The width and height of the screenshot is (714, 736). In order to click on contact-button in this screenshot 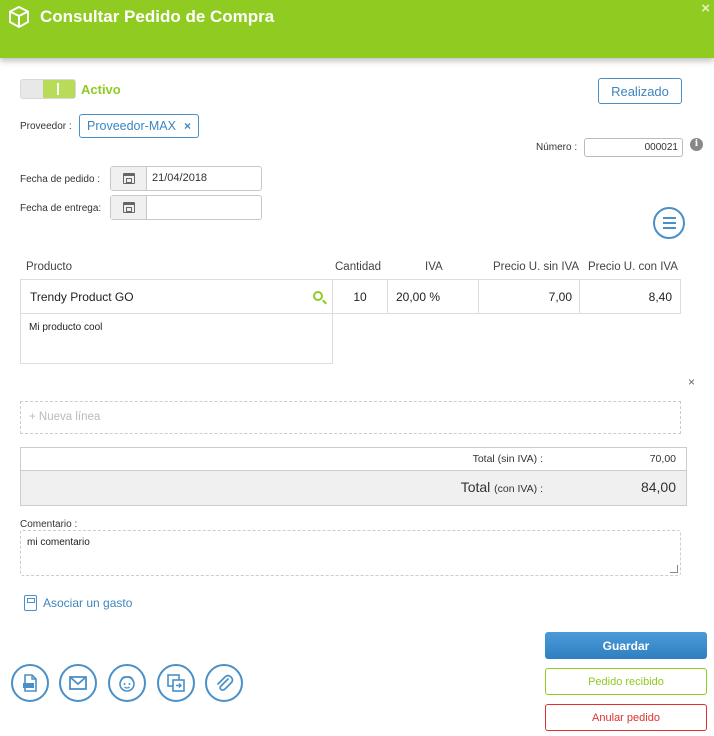, I will do `click(127, 683)`.